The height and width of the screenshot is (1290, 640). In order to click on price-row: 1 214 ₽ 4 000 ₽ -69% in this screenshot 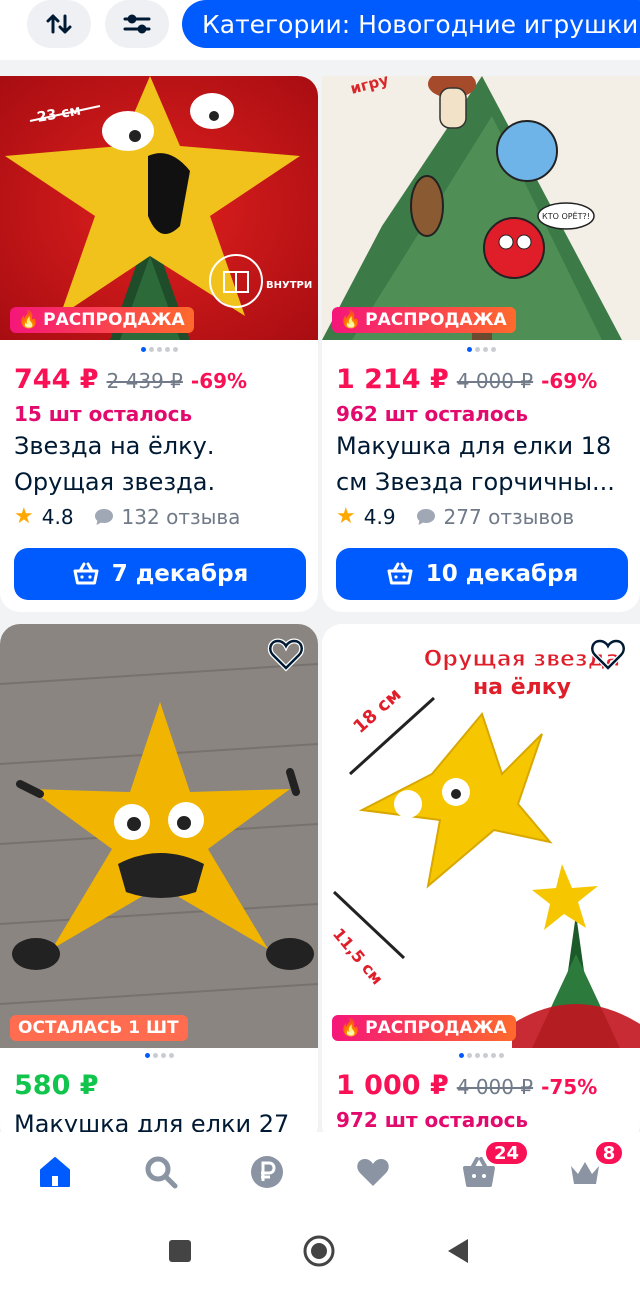, I will do `click(466, 379)`.